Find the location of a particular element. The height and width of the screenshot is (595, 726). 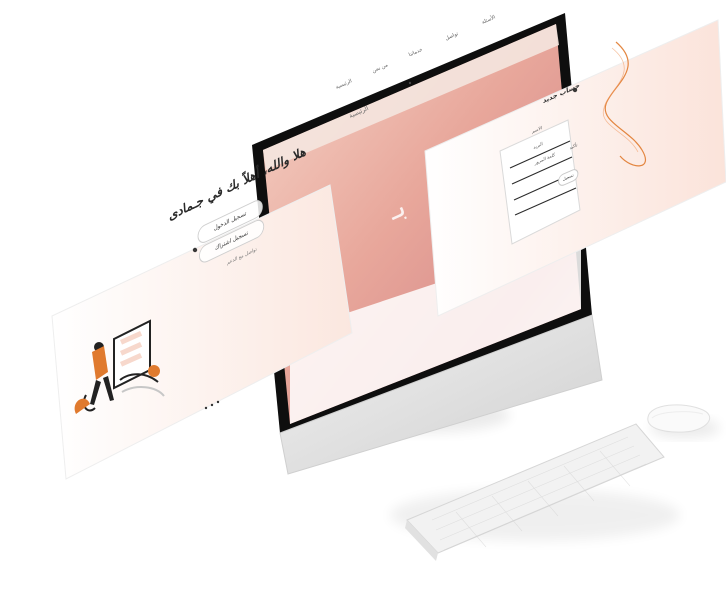

form-title: حساب جديد is located at coordinates (561, 93).